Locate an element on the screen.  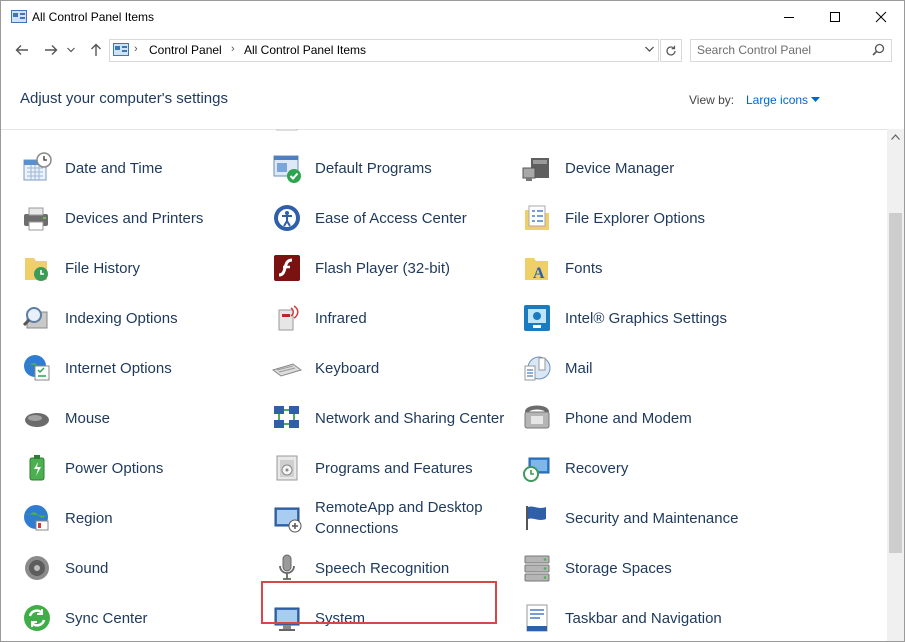
refresh-button is located at coordinates (671, 50).